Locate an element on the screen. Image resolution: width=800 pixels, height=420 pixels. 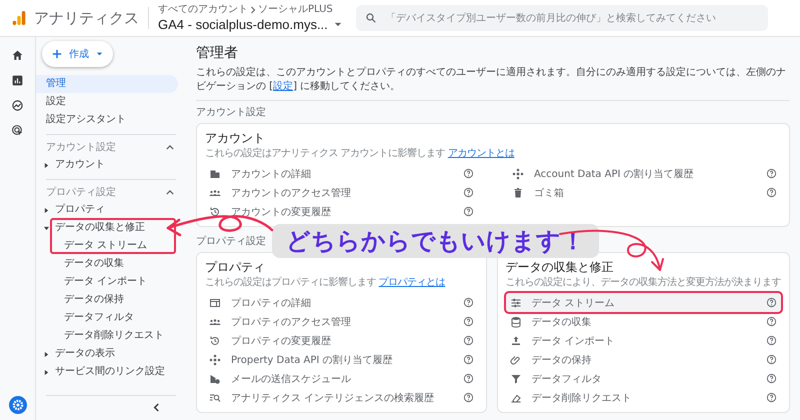
card-title: アカウント is located at coordinates (235, 138).